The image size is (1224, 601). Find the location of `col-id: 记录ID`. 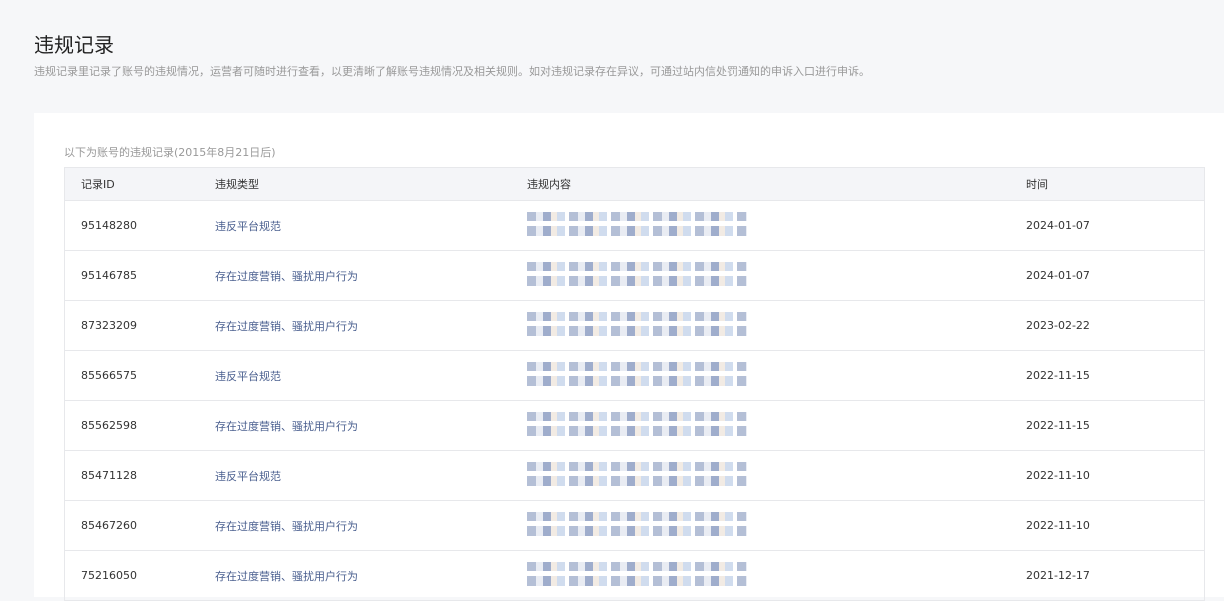

col-id: 记录ID is located at coordinates (139, 184).